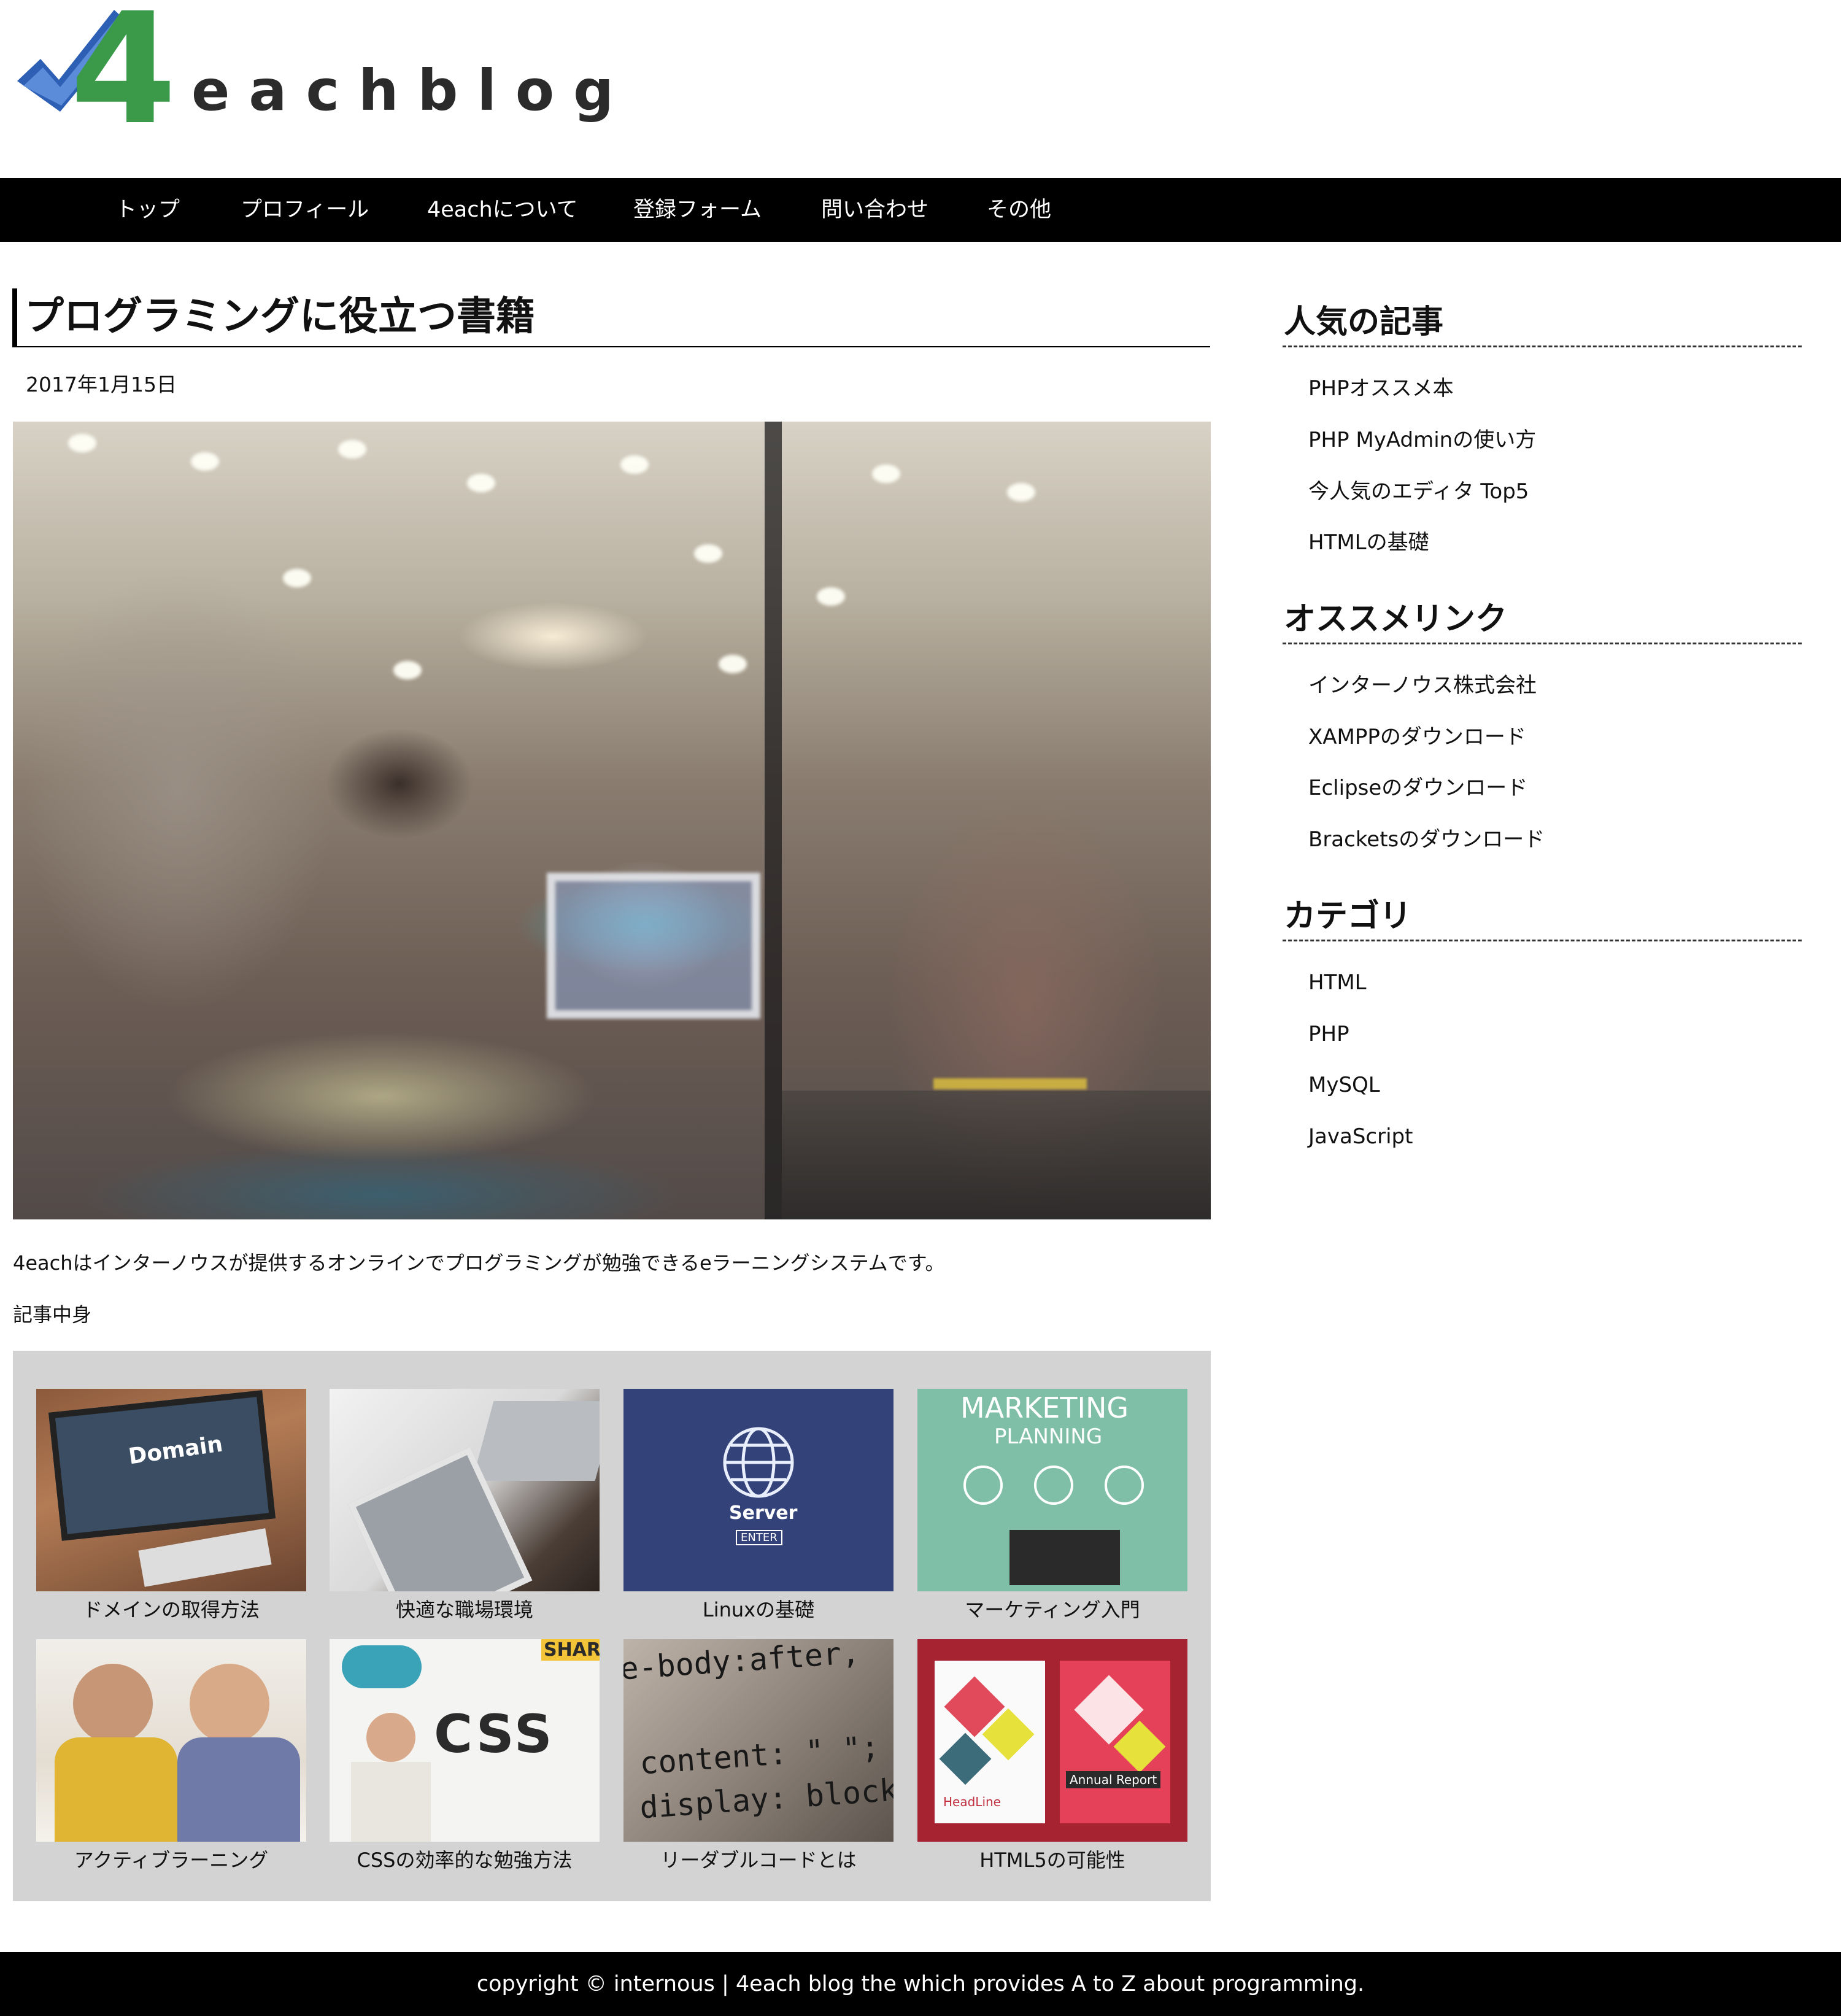 The height and width of the screenshot is (2016, 1841). I want to click on card-caption: マーケティング入門, so click(1053, 1610).